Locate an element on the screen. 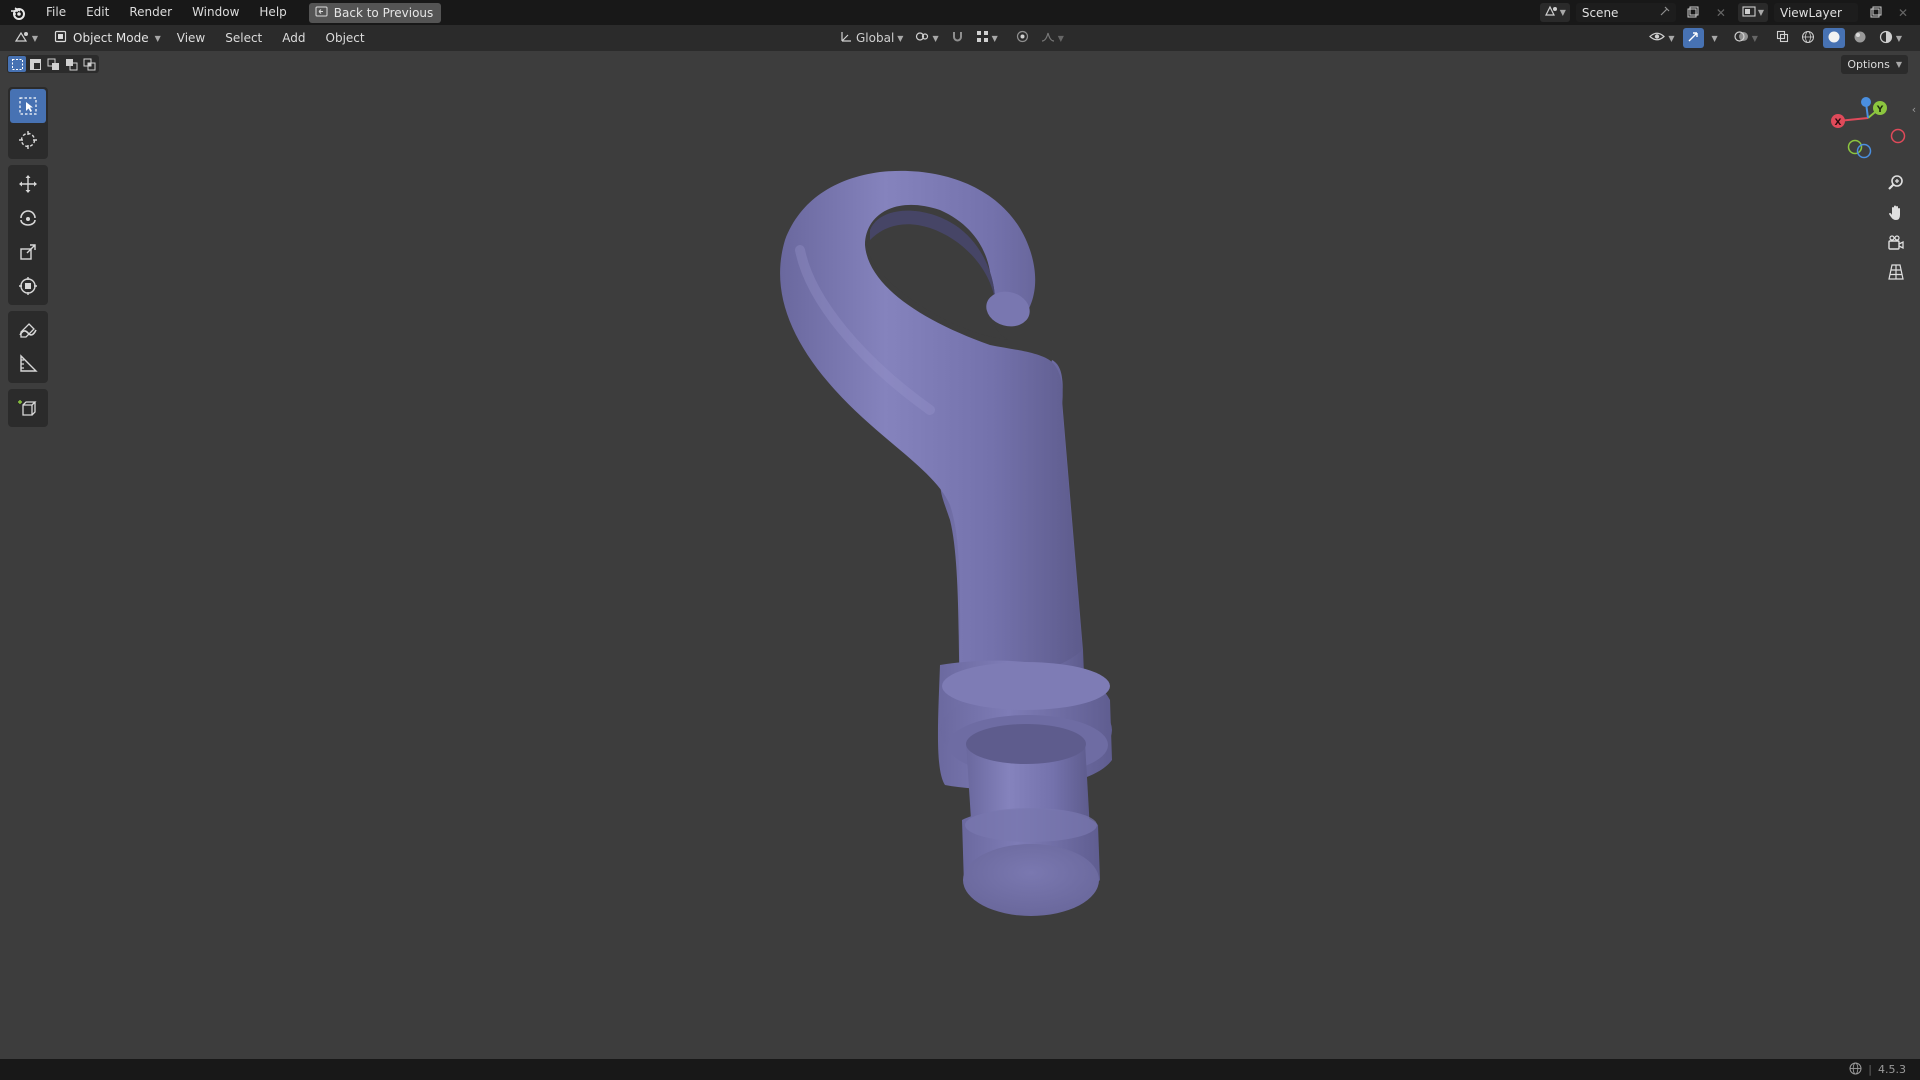 This screenshot has width=1920, height=1080. version-label: 4.5.3 is located at coordinates (1892, 1069).